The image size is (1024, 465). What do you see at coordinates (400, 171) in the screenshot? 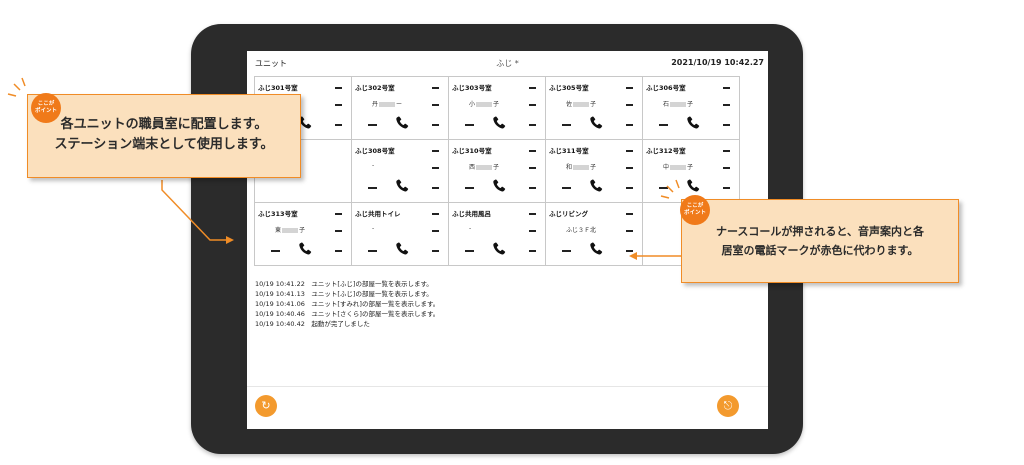
I see `room-cell: ふじ308号室 -` at bounding box center [400, 171].